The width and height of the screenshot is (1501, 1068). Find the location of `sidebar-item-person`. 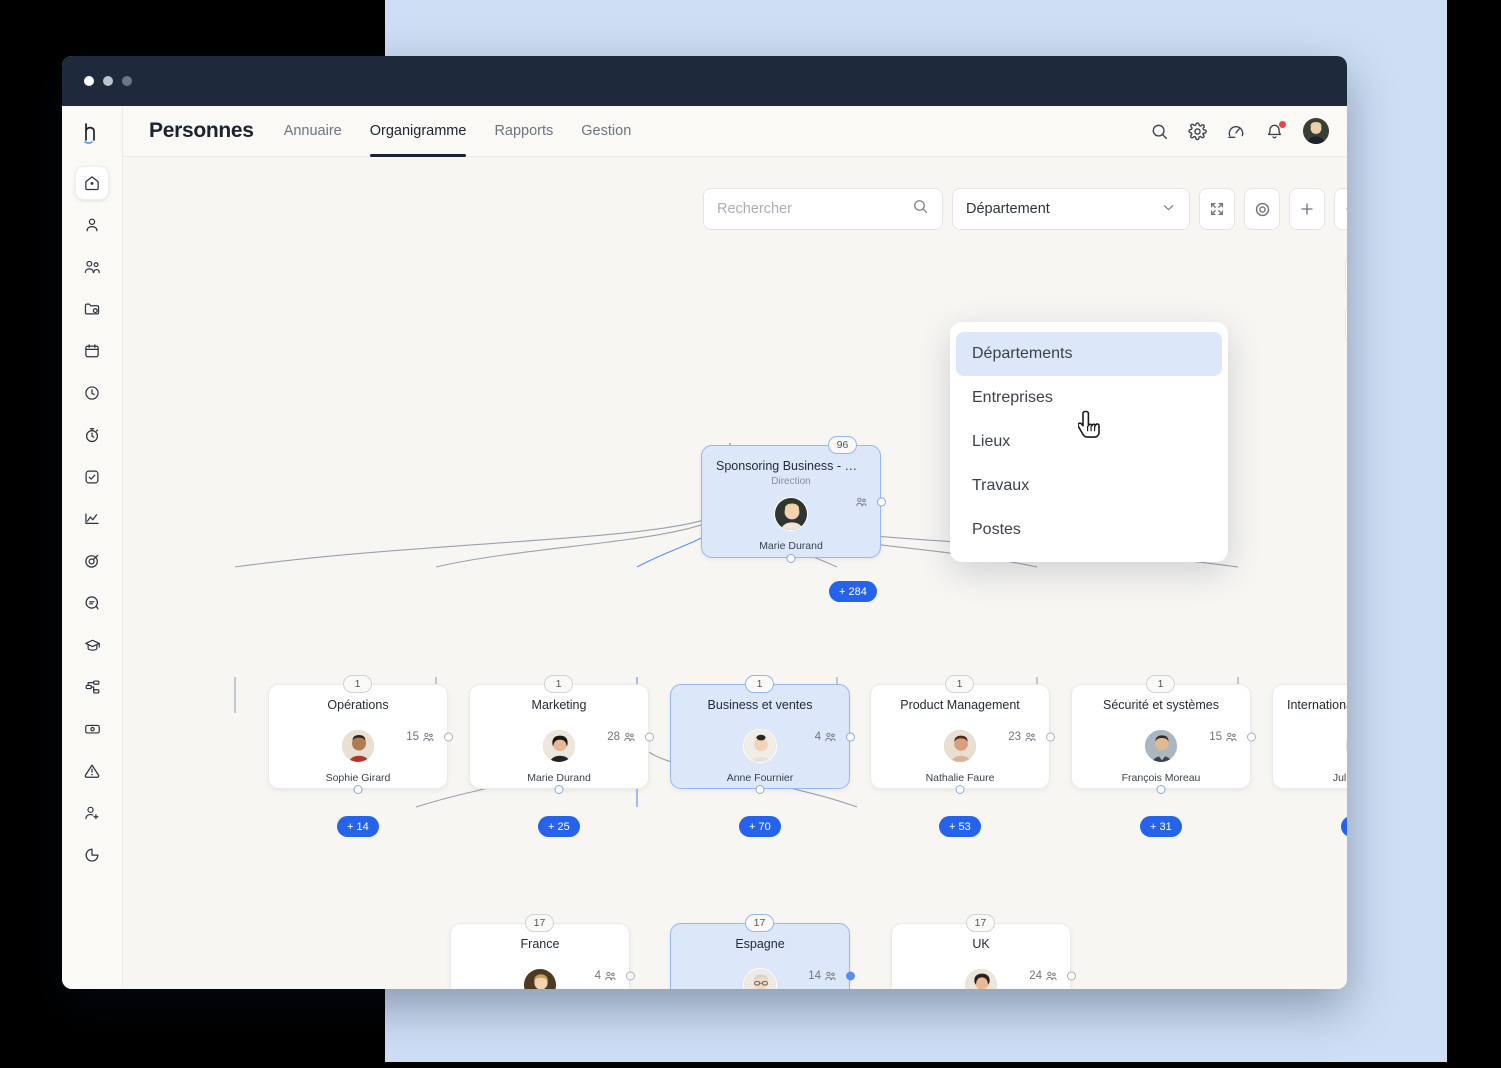

sidebar-item-person is located at coordinates (92, 225).